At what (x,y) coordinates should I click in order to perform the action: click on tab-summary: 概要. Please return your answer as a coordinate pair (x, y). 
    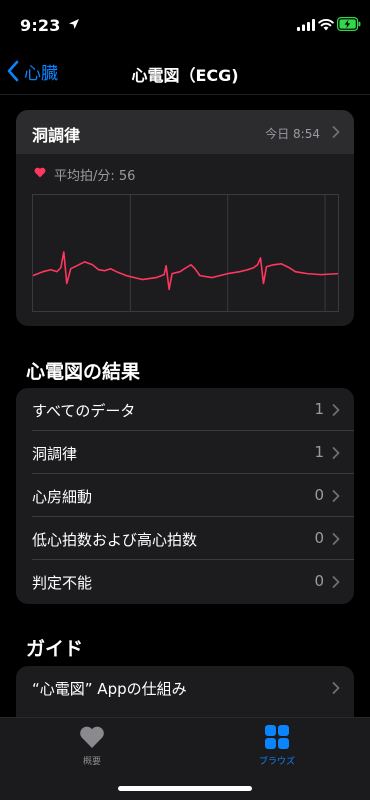
    Looking at the image, I should click on (92, 745).